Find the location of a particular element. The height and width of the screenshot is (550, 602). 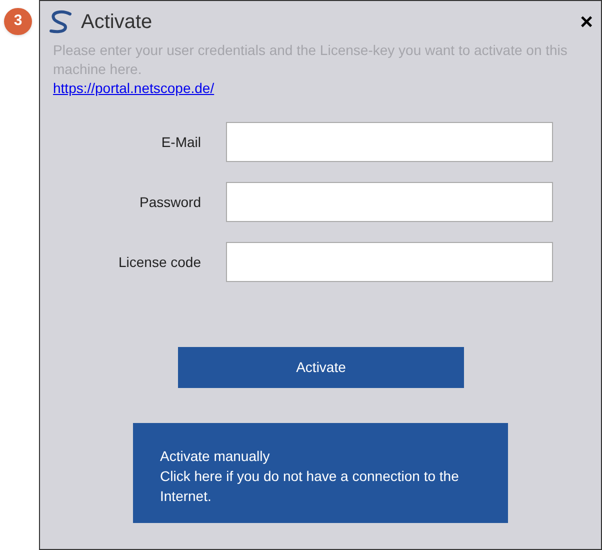

close-button: × is located at coordinates (586, 22).